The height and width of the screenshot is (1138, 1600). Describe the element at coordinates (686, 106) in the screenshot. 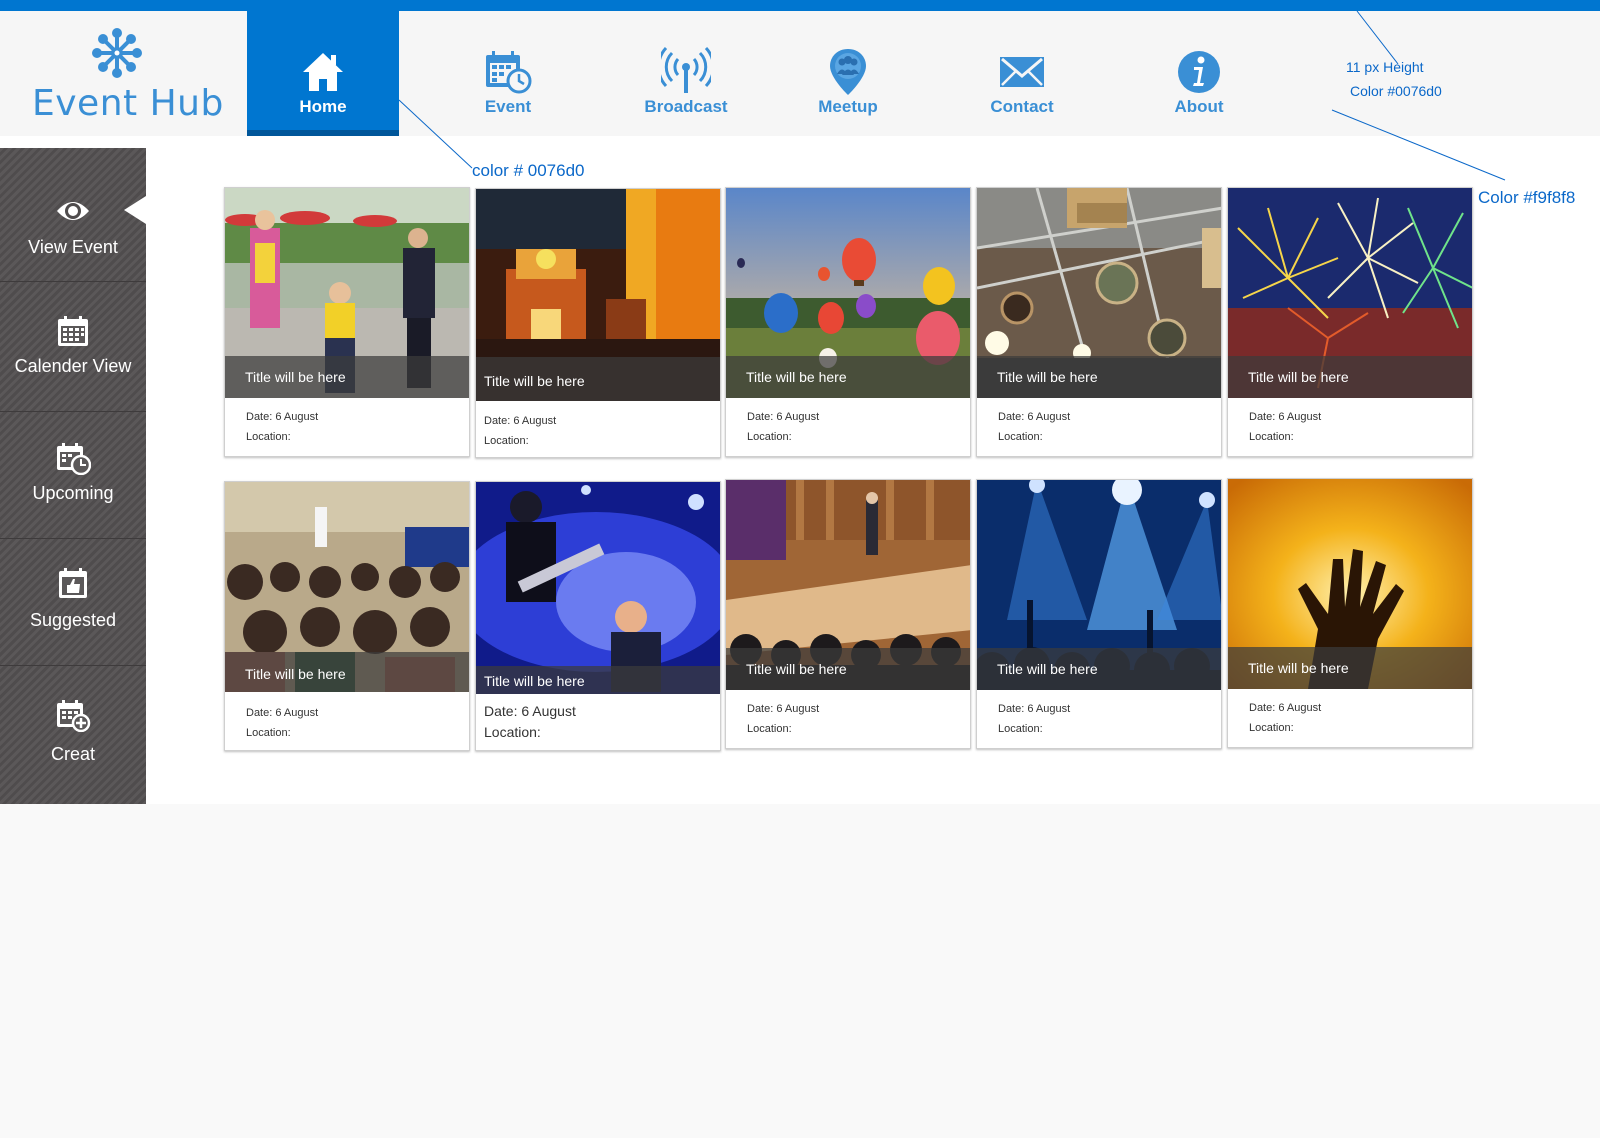

I see `nav-broadcast-label: Broadcast` at that location.